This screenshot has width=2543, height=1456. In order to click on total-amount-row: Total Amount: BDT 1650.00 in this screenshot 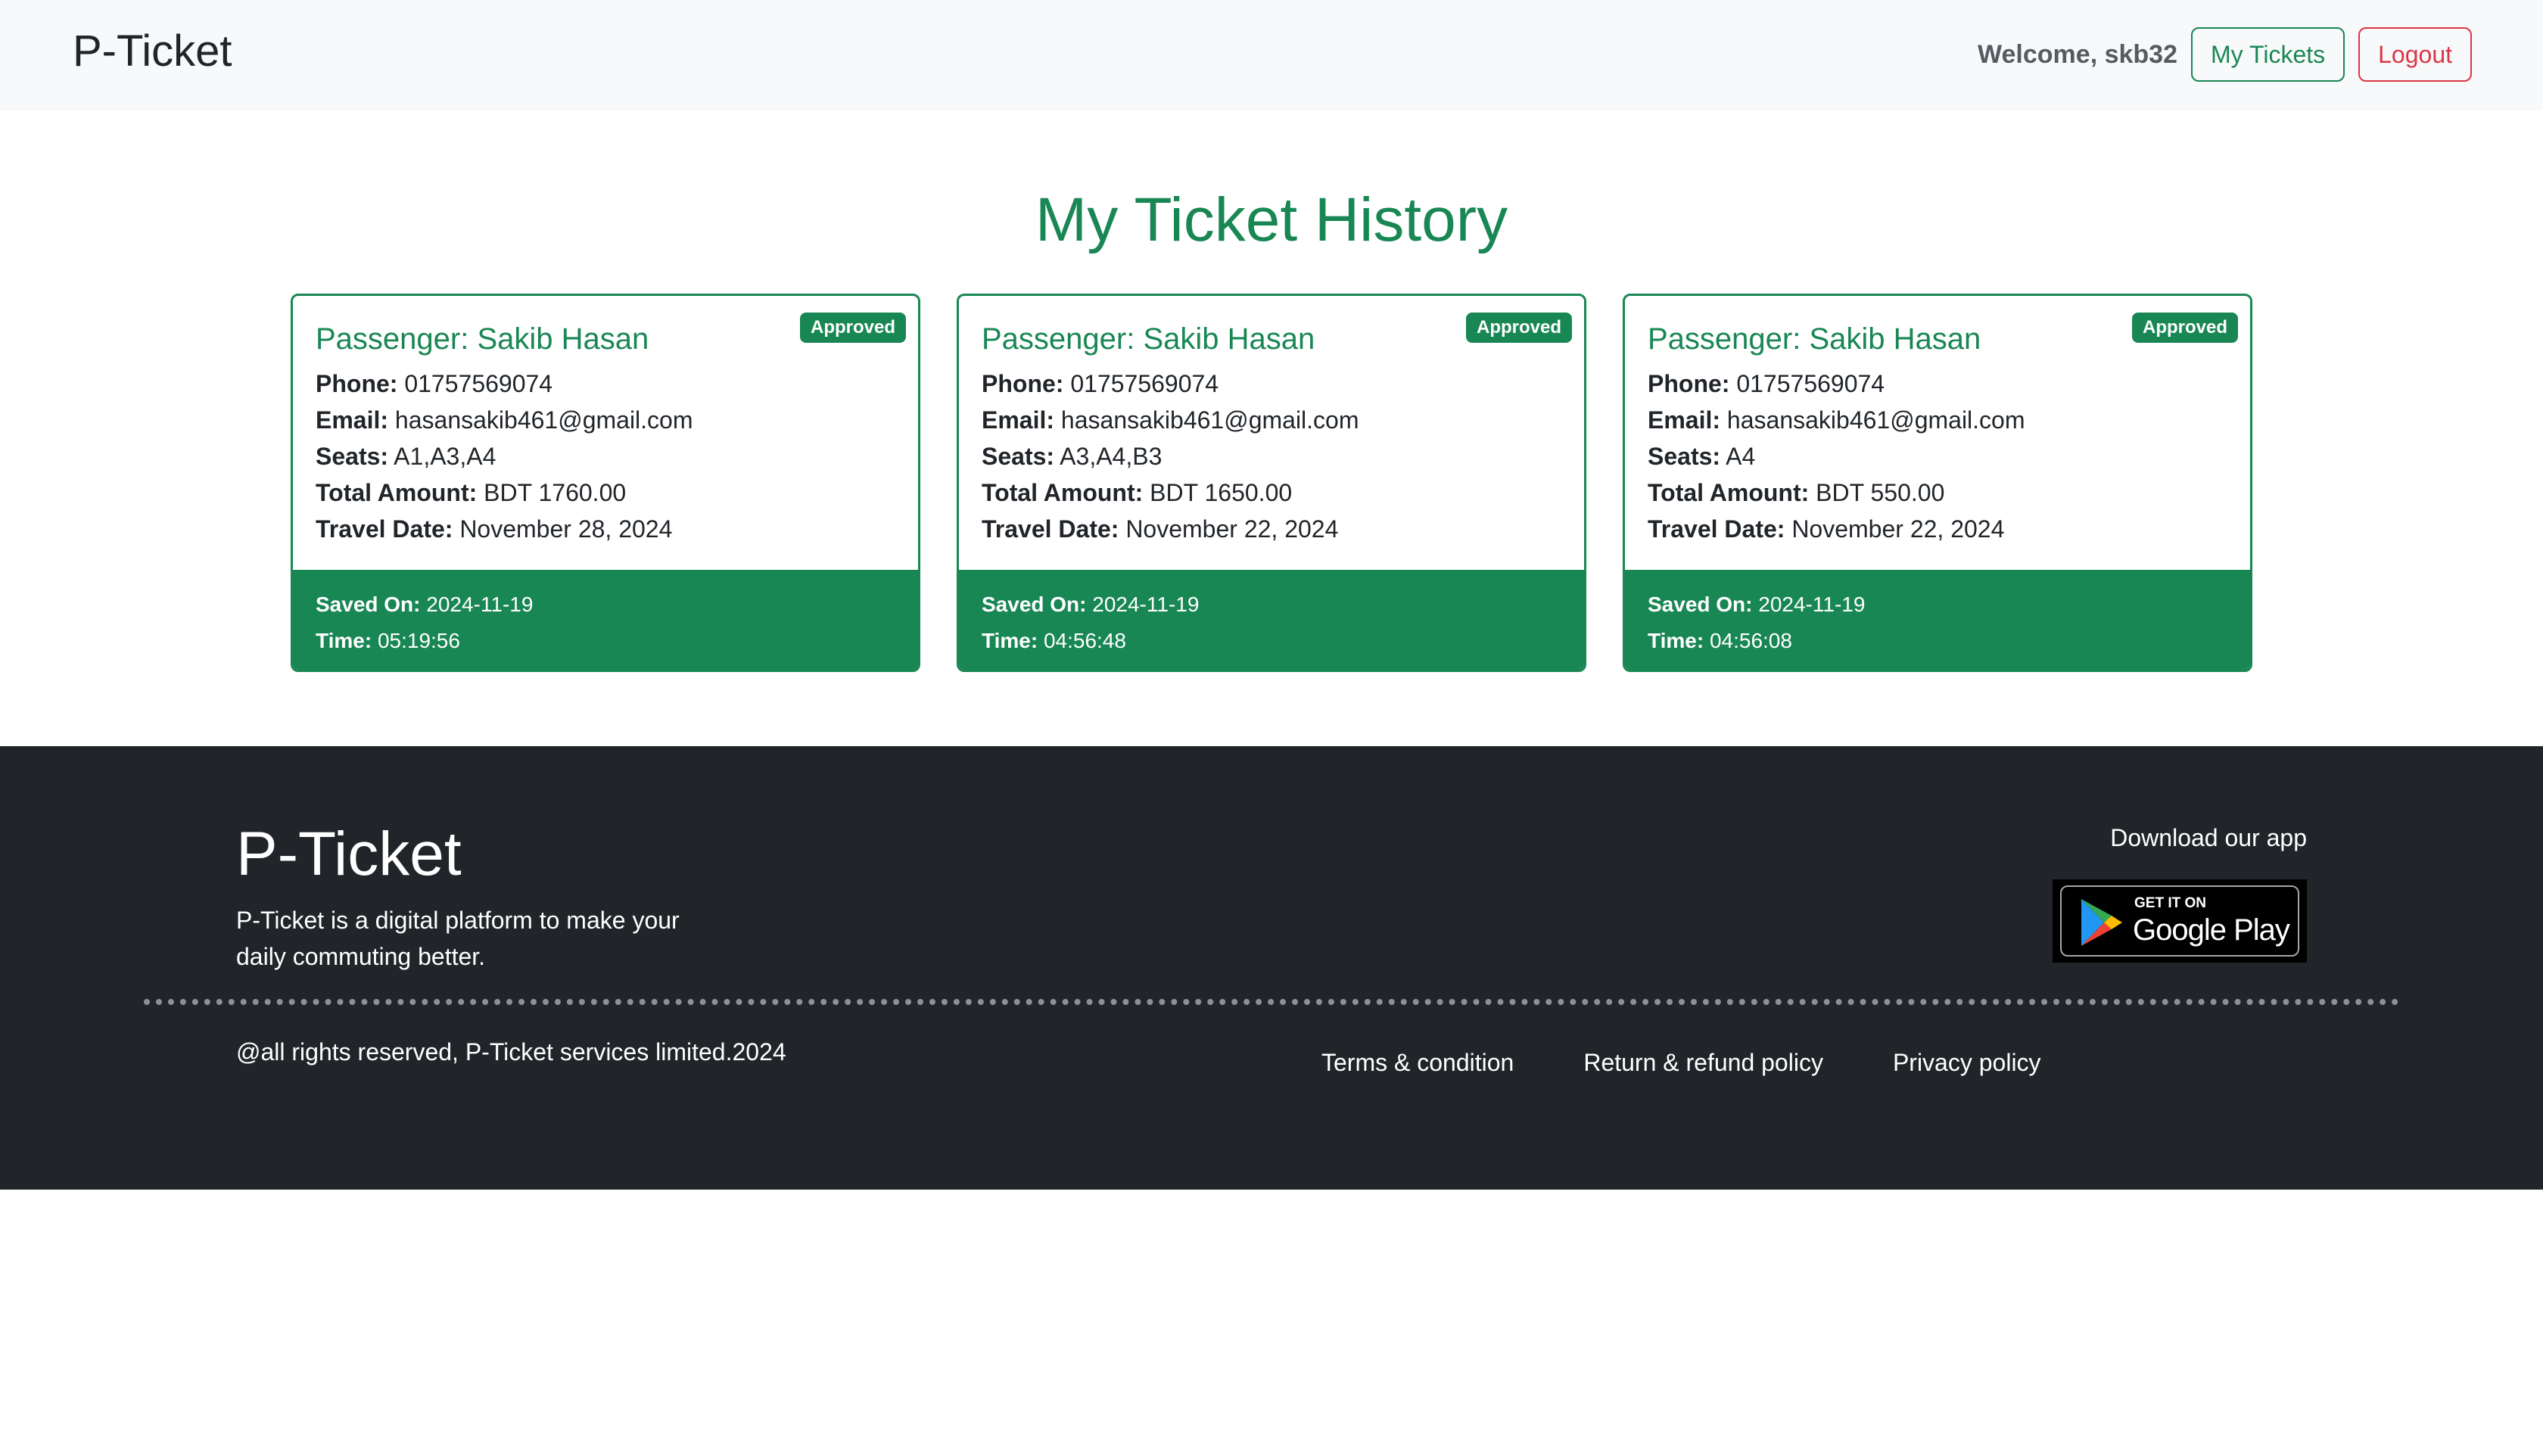, I will do `click(1271, 493)`.